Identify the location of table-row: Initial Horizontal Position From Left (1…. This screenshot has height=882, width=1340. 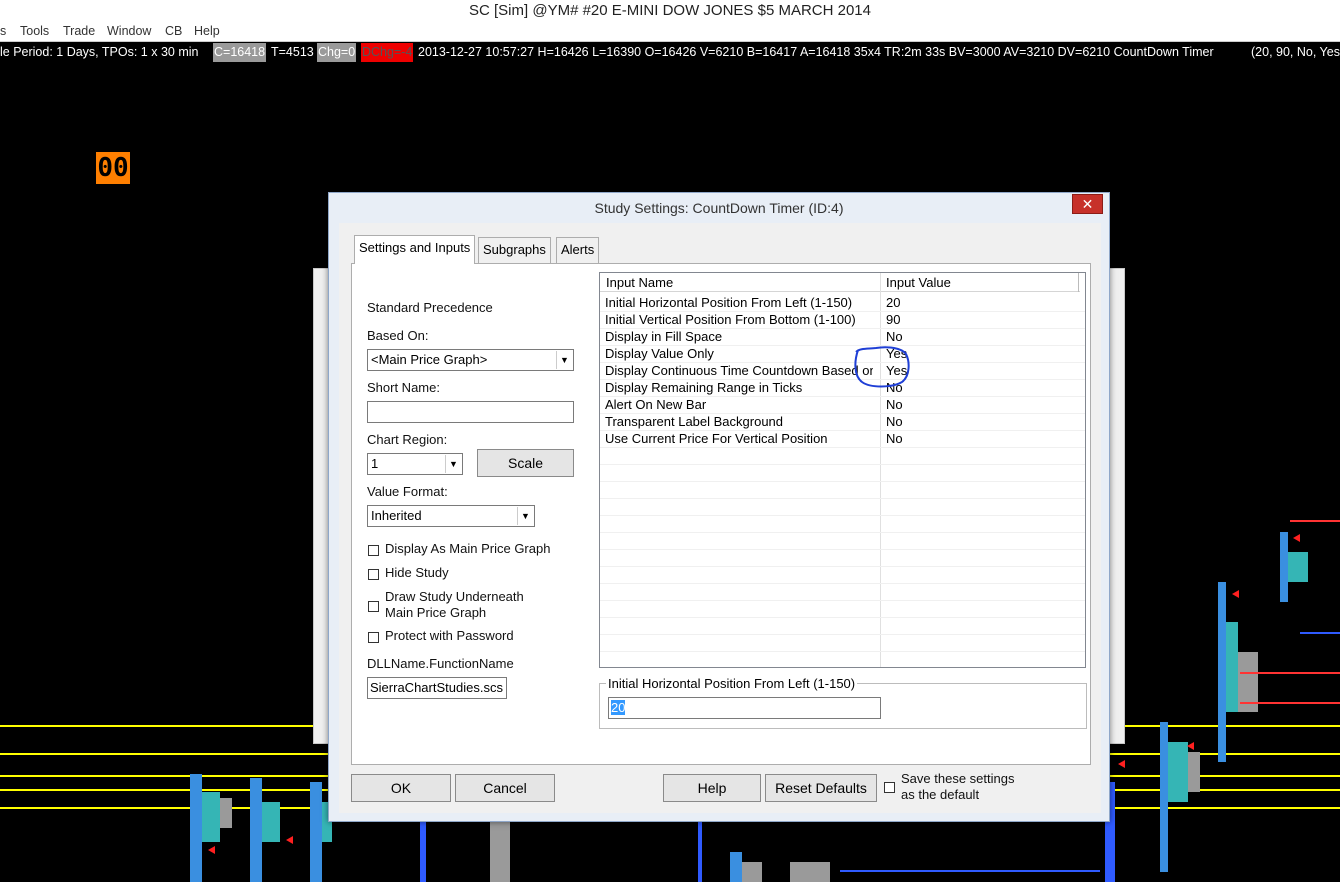
(842, 303).